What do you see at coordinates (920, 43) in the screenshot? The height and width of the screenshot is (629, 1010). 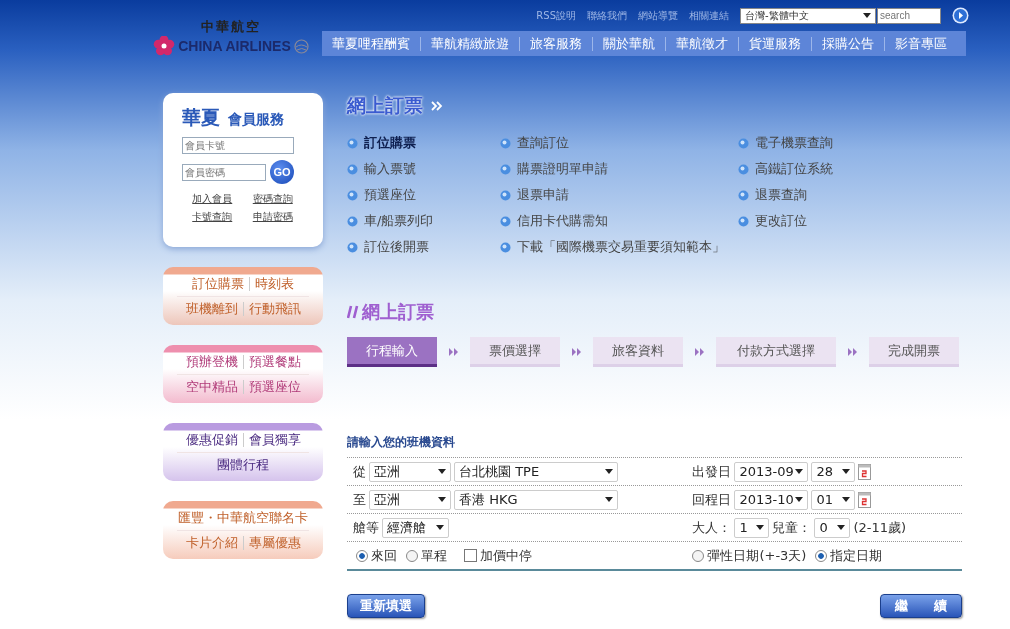 I see `nav-item: 影音專區` at bounding box center [920, 43].